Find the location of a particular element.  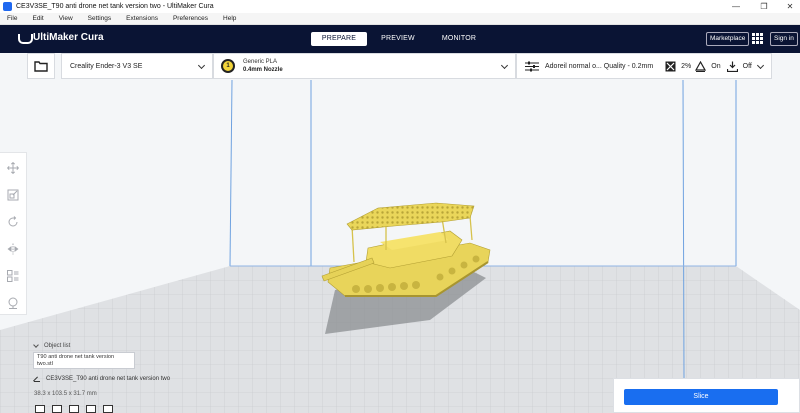

stage-tabs: PREPARE PREVIEW MONITOR is located at coordinates (400, 39).